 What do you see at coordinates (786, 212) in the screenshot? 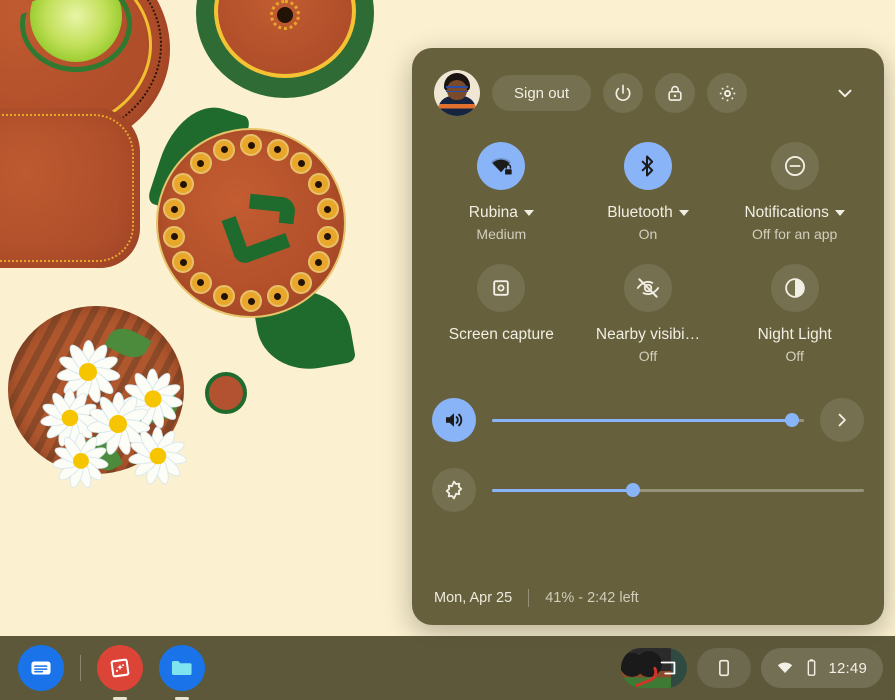
I see `tile-notifications-label: Notifications` at bounding box center [786, 212].